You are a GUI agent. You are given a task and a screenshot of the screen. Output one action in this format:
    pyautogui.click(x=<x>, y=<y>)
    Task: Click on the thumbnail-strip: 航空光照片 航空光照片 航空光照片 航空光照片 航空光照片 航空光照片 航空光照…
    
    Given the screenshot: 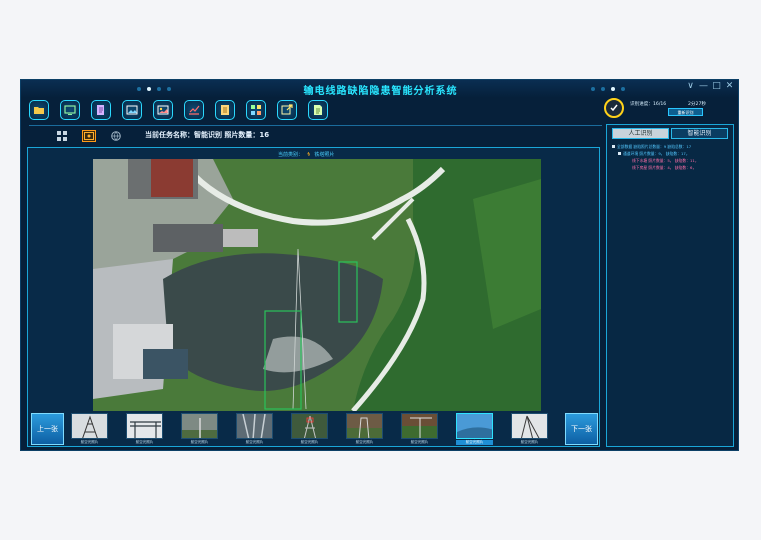 What is the action you would take?
    pyautogui.click(x=313, y=430)
    